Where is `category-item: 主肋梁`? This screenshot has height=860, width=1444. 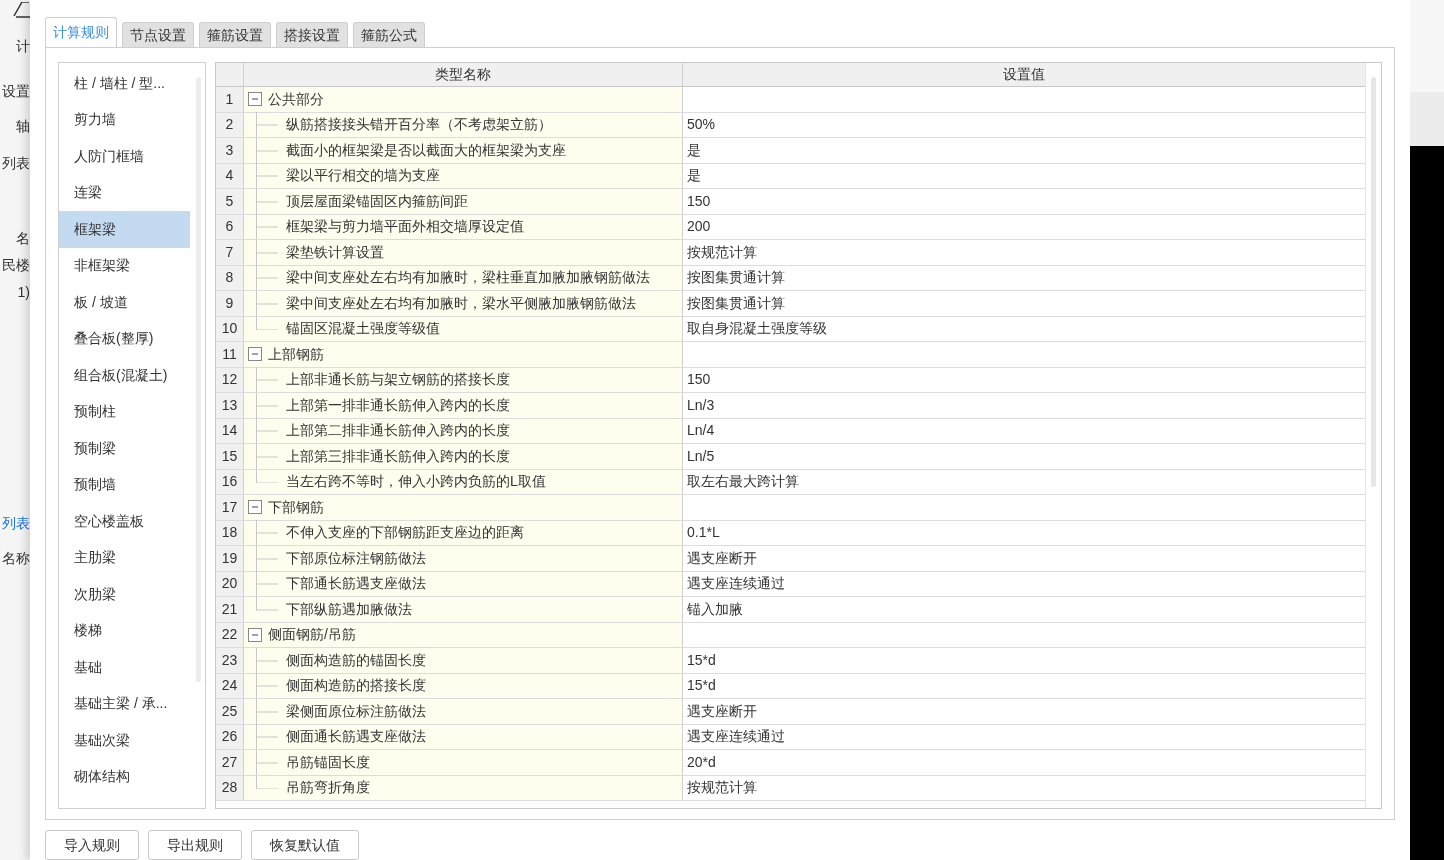
category-item: 主肋梁 is located at coordinates (124, 557).